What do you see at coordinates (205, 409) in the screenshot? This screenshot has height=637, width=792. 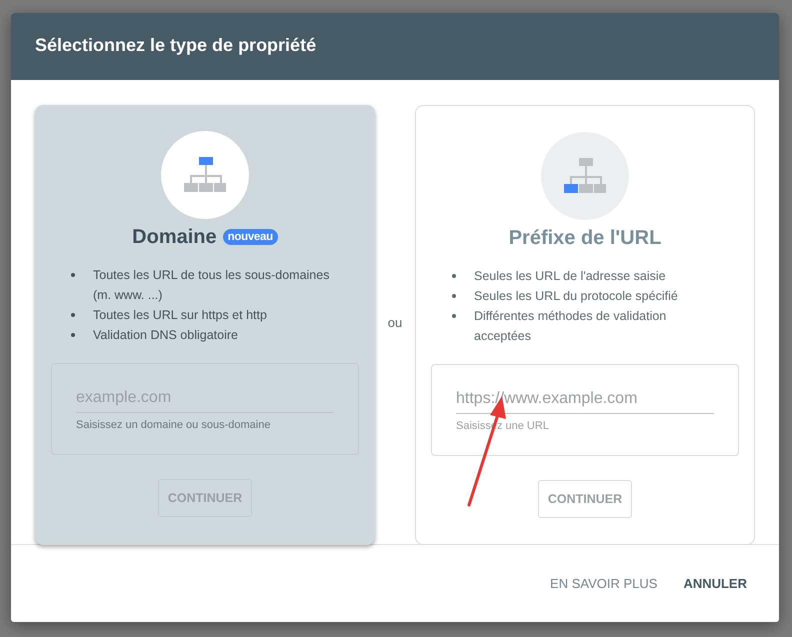 I see `input-field: example.com Saisissez un domaine ou sous-domaine` at bounding box center [205, 409].